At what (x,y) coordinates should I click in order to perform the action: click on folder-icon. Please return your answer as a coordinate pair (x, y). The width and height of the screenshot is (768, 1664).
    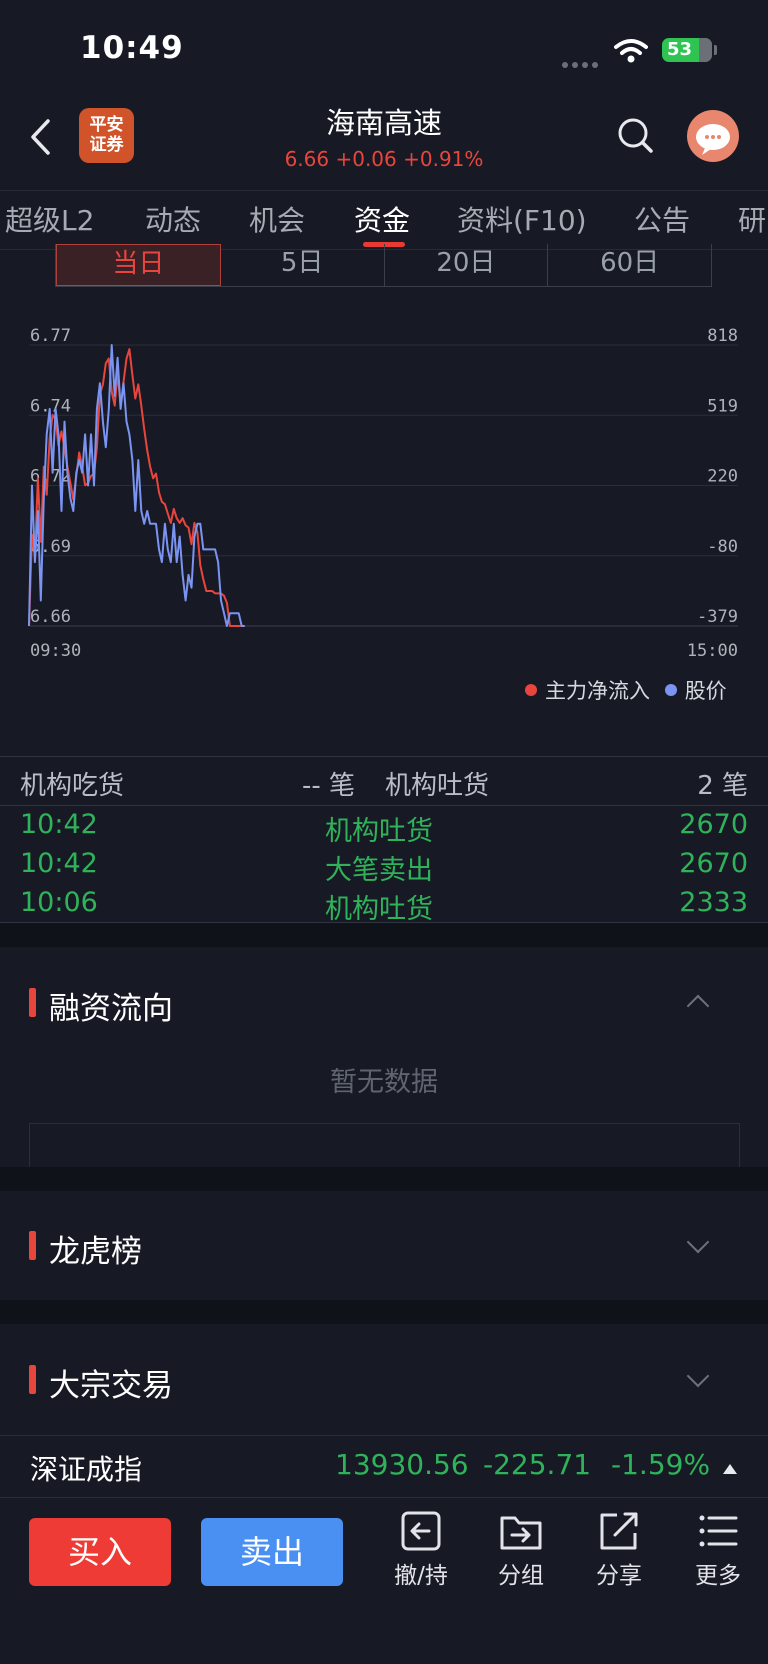
    Looking at the image, I should click on (521, 1533).